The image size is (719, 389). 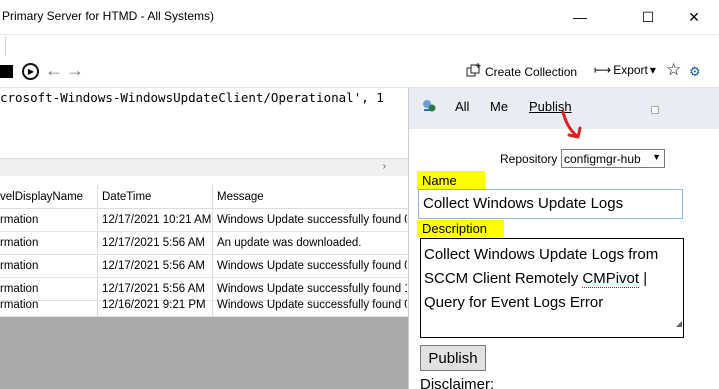 I want to click on description-line: Query for Event Logs Error, so click(x=514, y=302).